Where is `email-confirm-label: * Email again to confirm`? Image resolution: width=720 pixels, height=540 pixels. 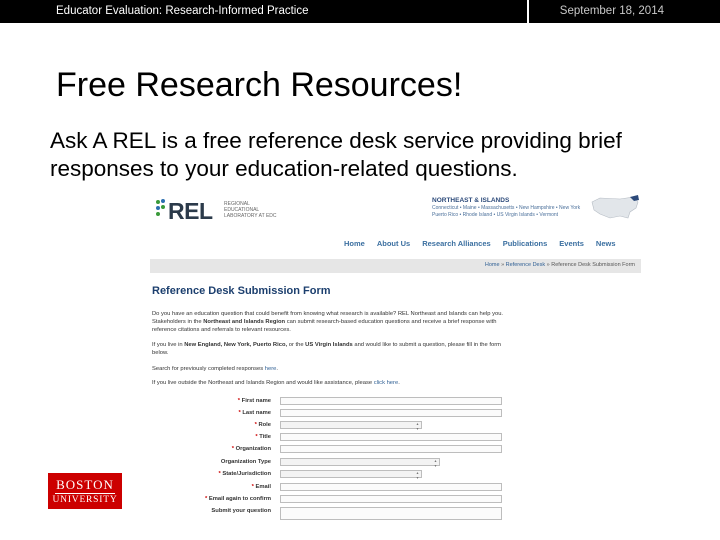
email-confirm-label: * Email again to confirm is located at coordinates (237, 499).